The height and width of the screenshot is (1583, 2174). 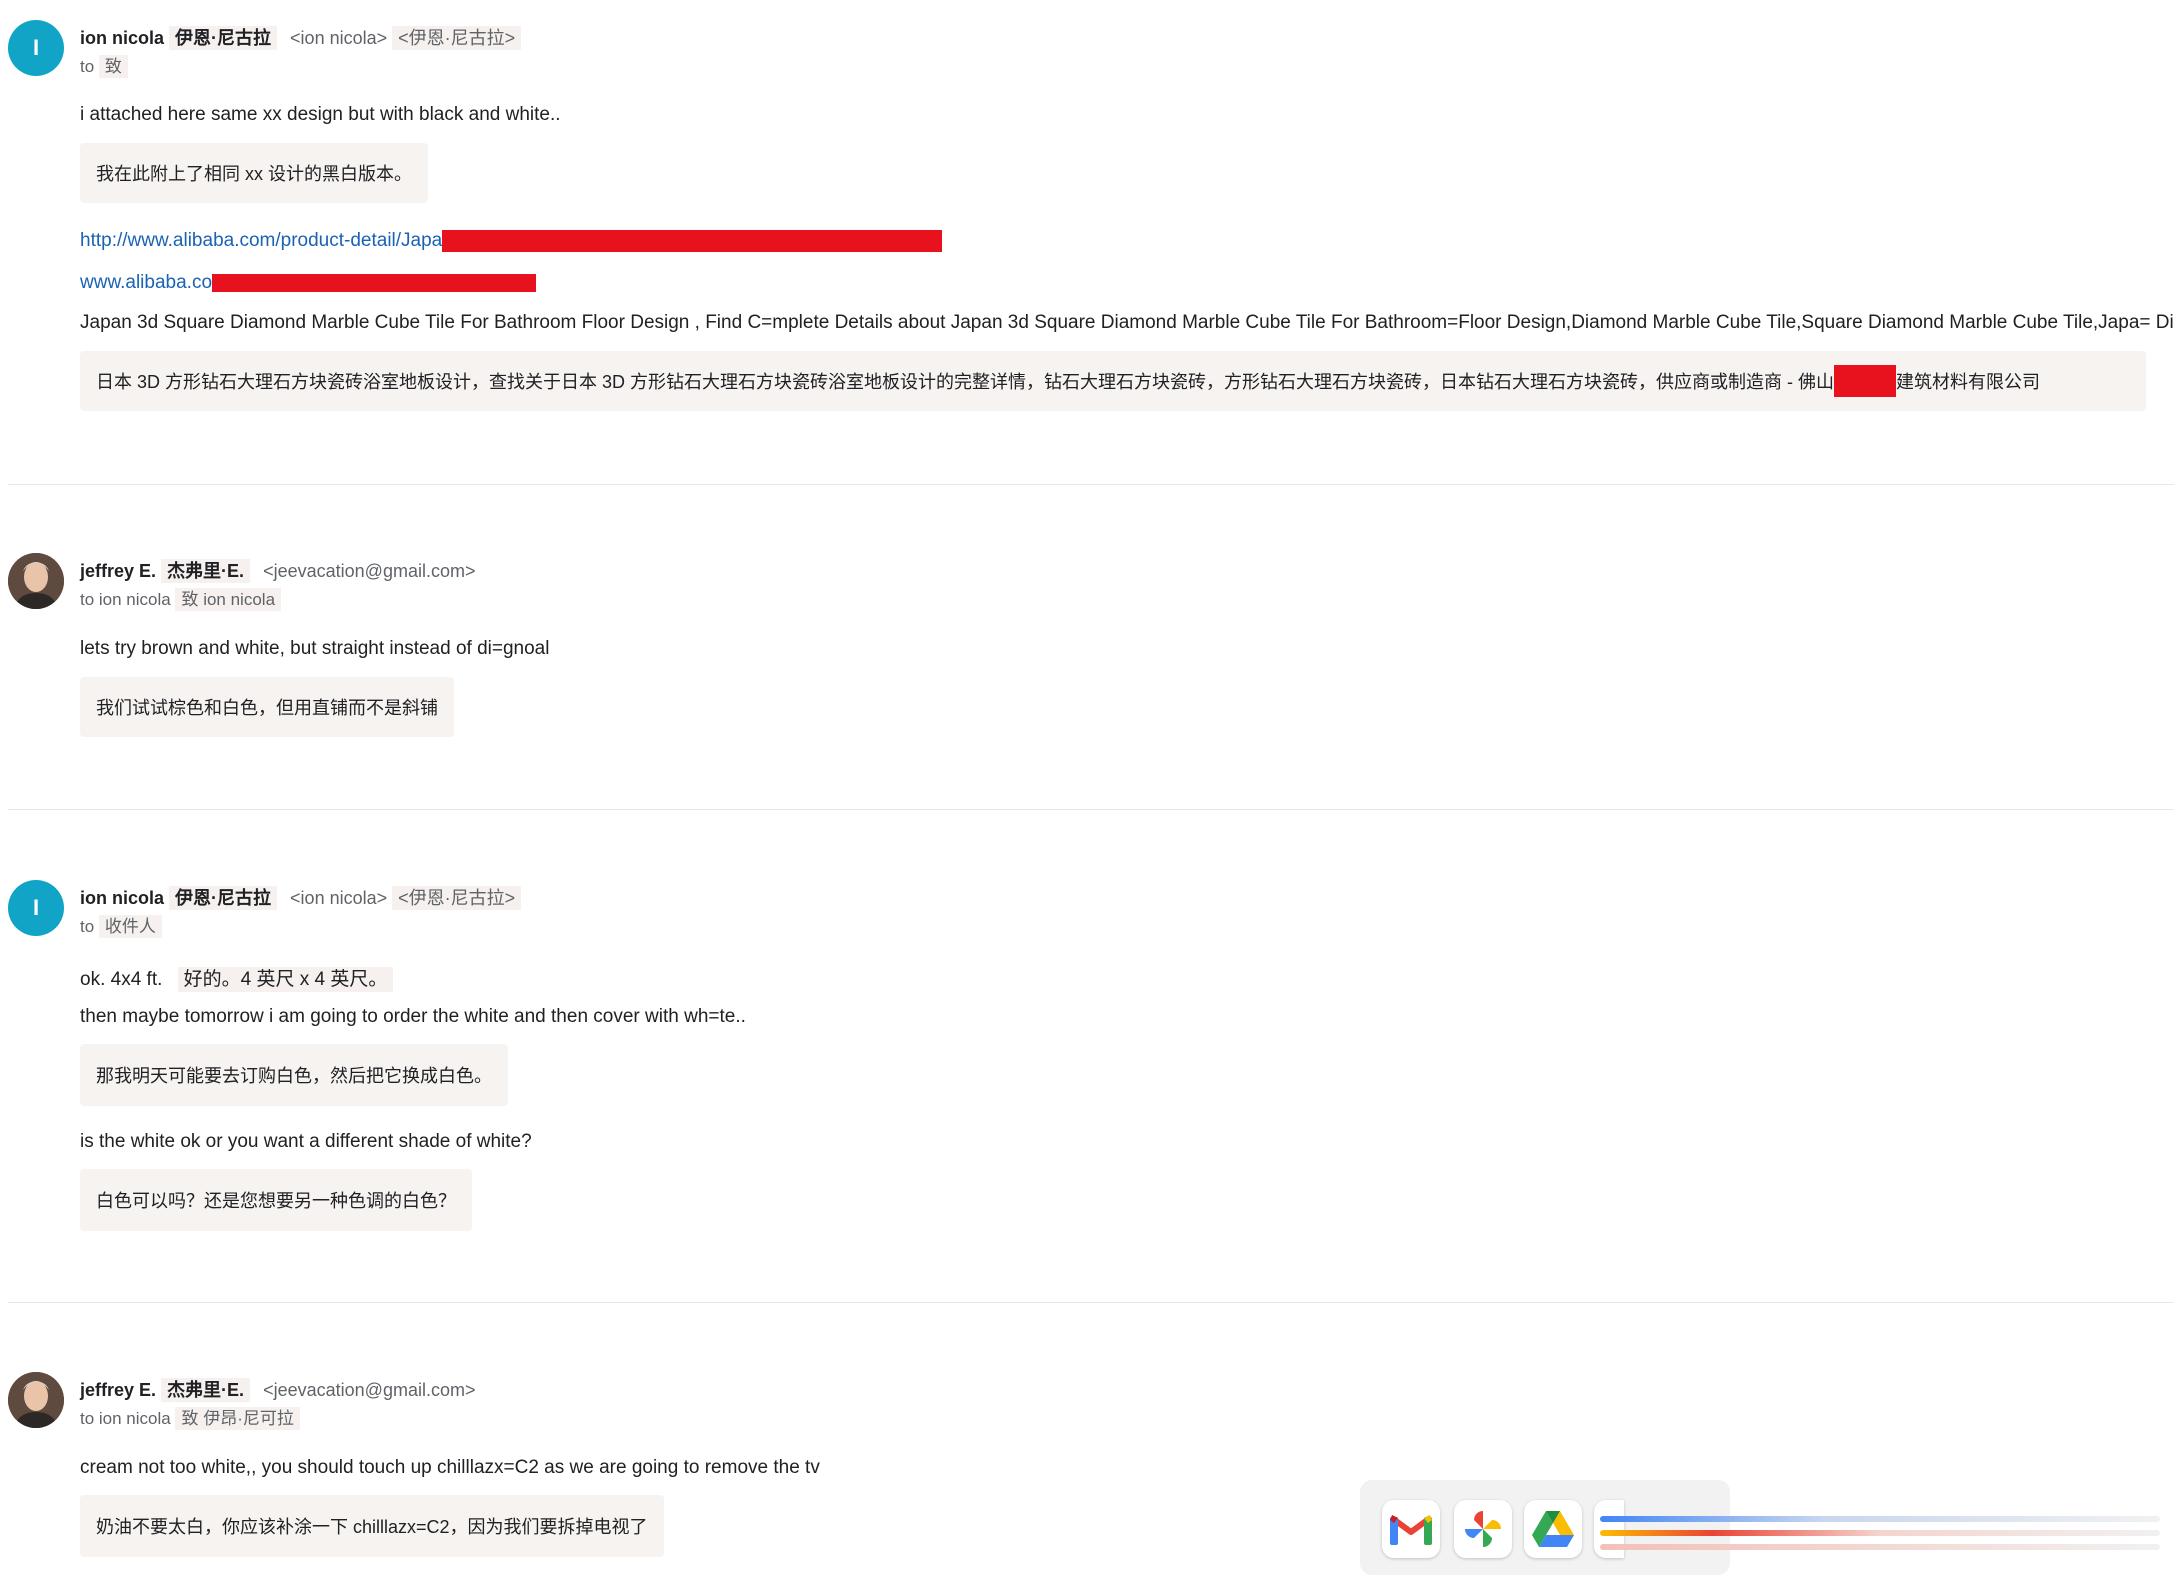 I want to click on google-photos-icon, so click(x=1483, y=1529).